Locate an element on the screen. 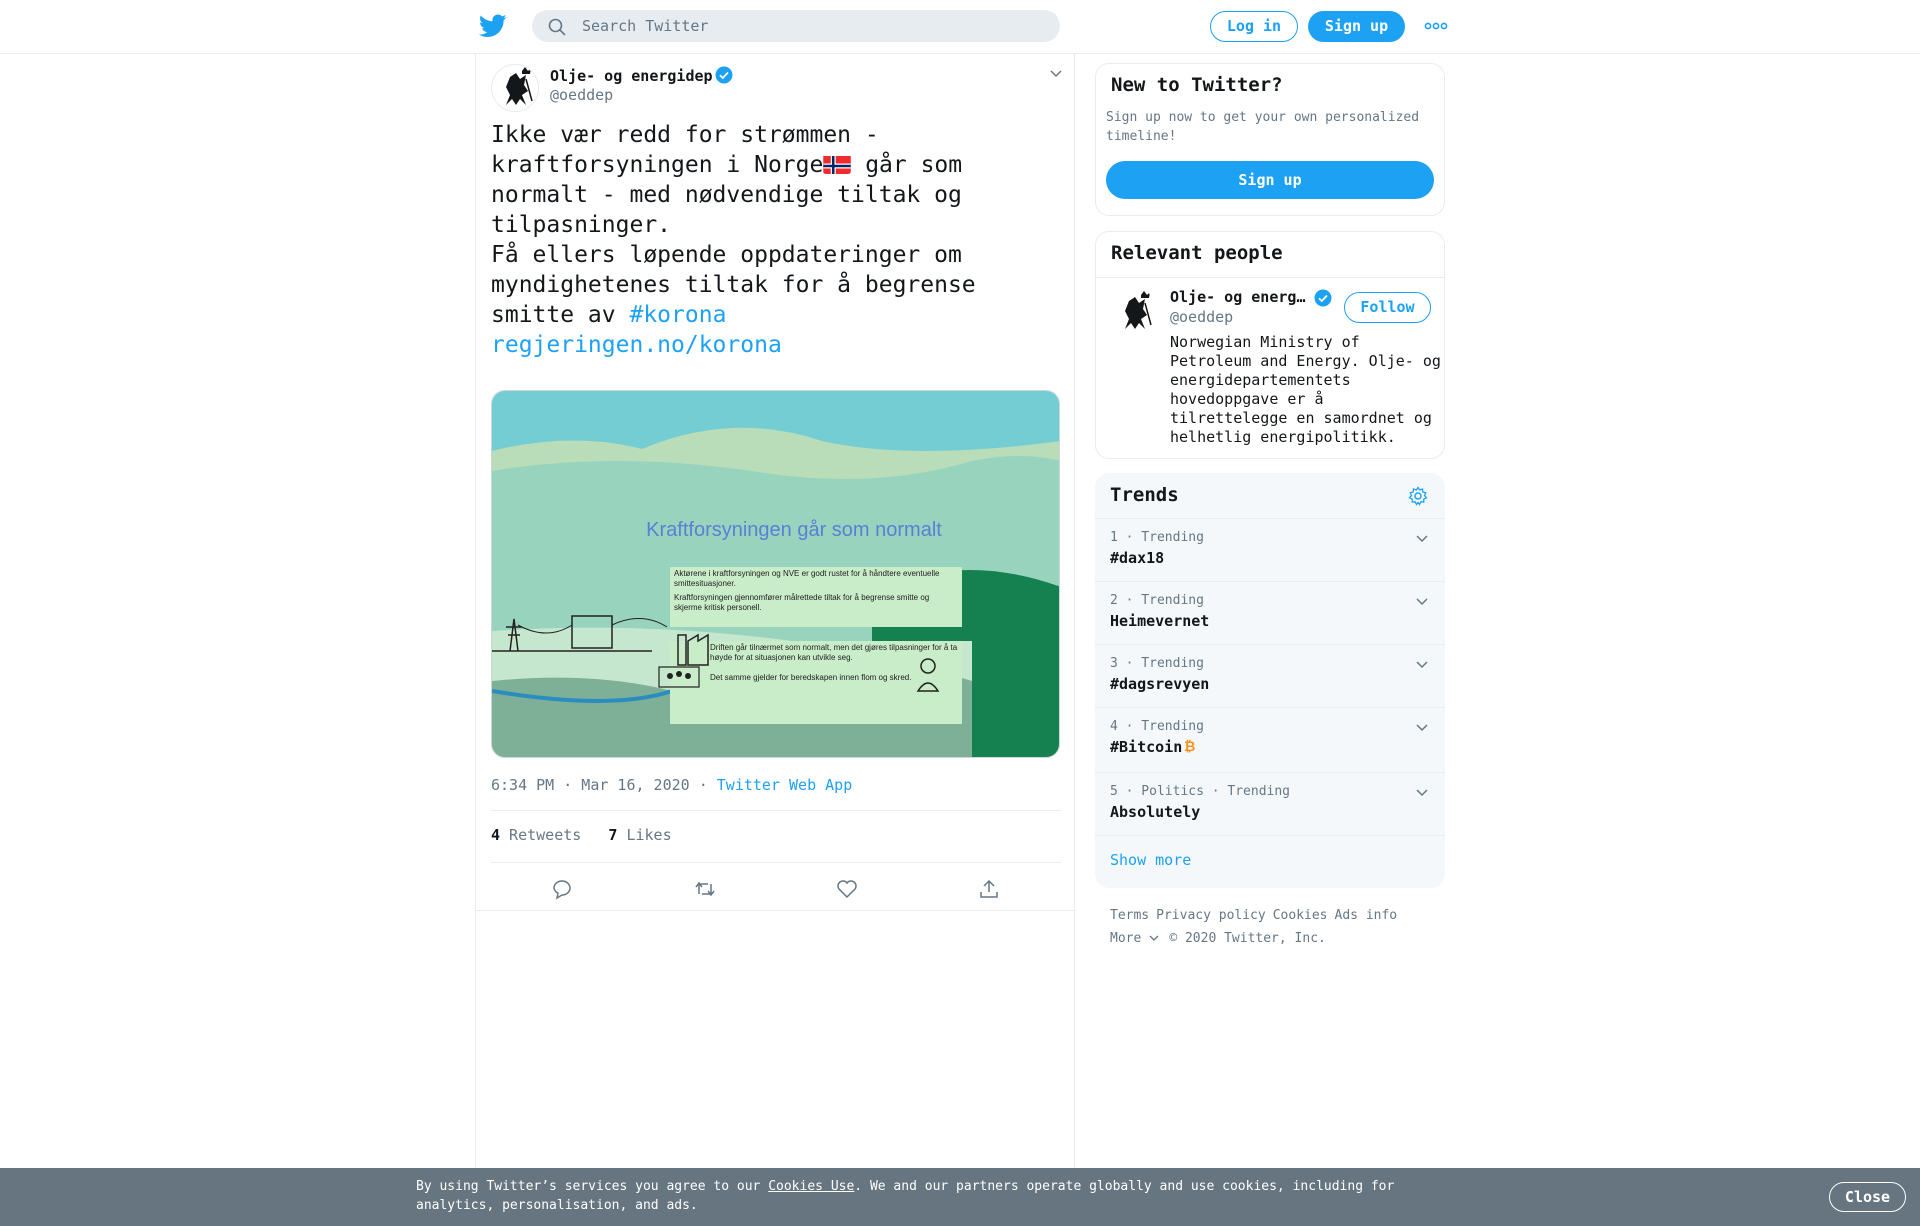  sign-up-button: Sign up is located at coordinates (1356, 26).